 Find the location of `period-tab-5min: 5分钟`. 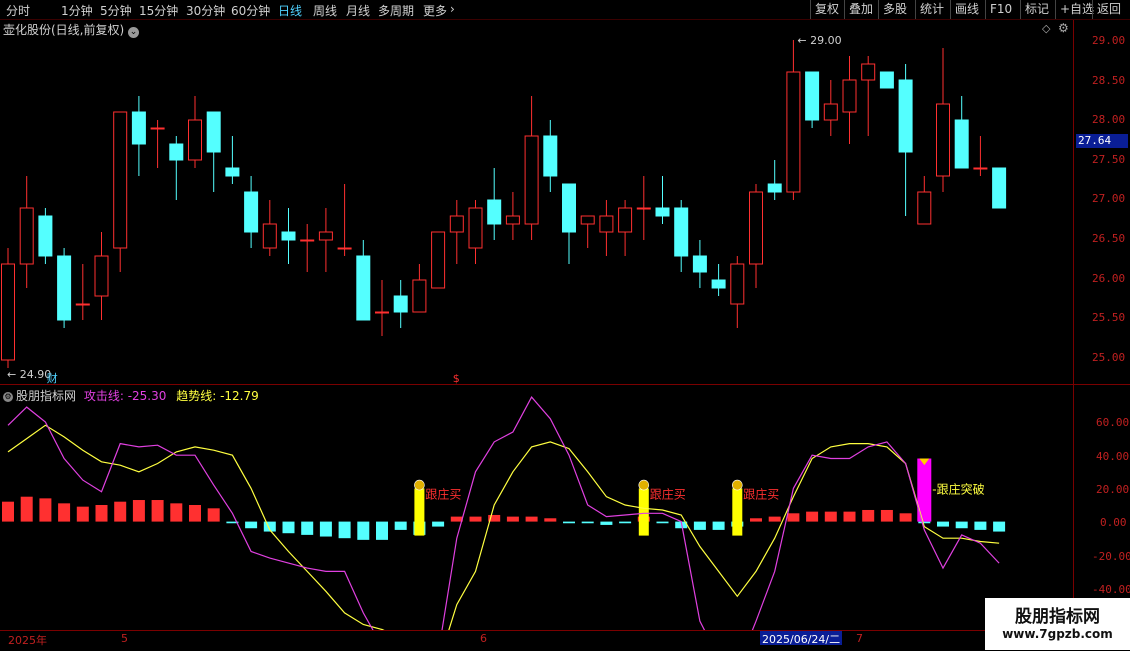

period-tab-5min: 5分钟 is located at coordinates (116, 10).